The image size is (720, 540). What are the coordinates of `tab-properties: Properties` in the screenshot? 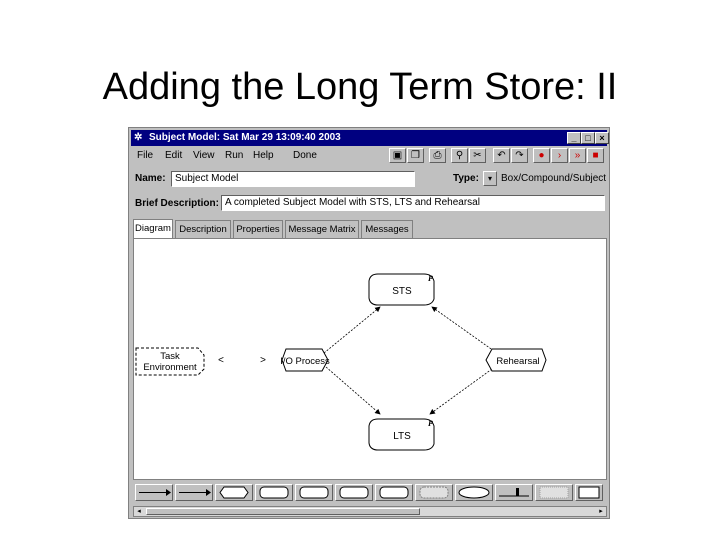 It's located at (258, 229).